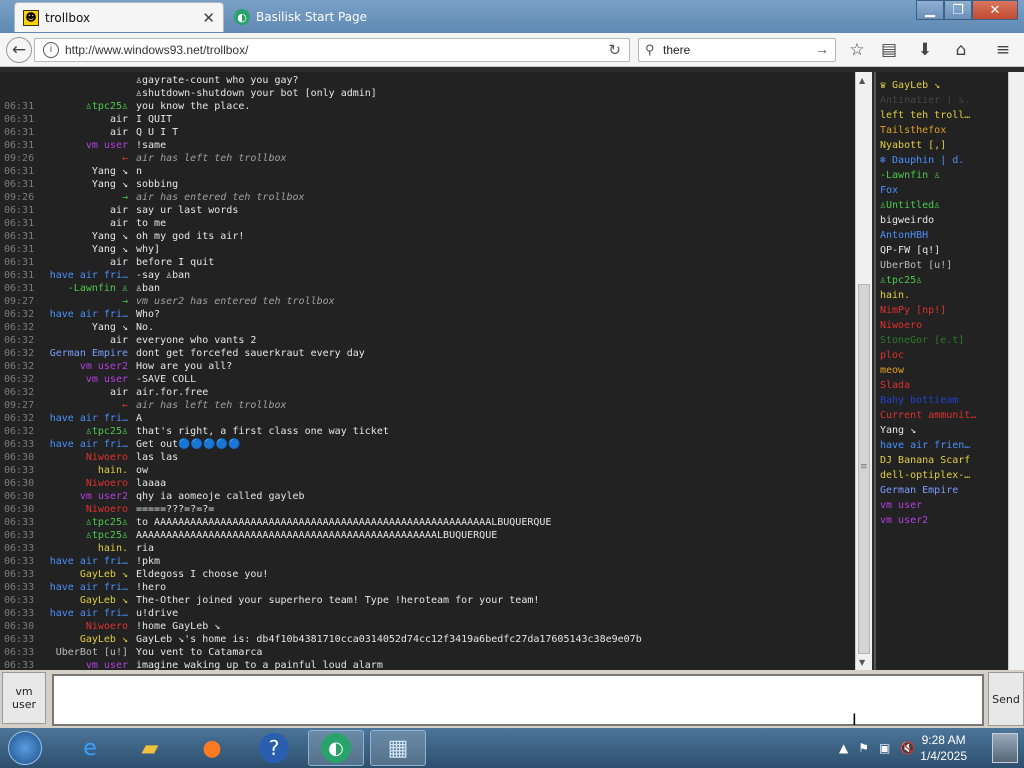 The height and width of the screenshot is (768, 1024). I want to click on search-go-icon: →, so click(822, 49).